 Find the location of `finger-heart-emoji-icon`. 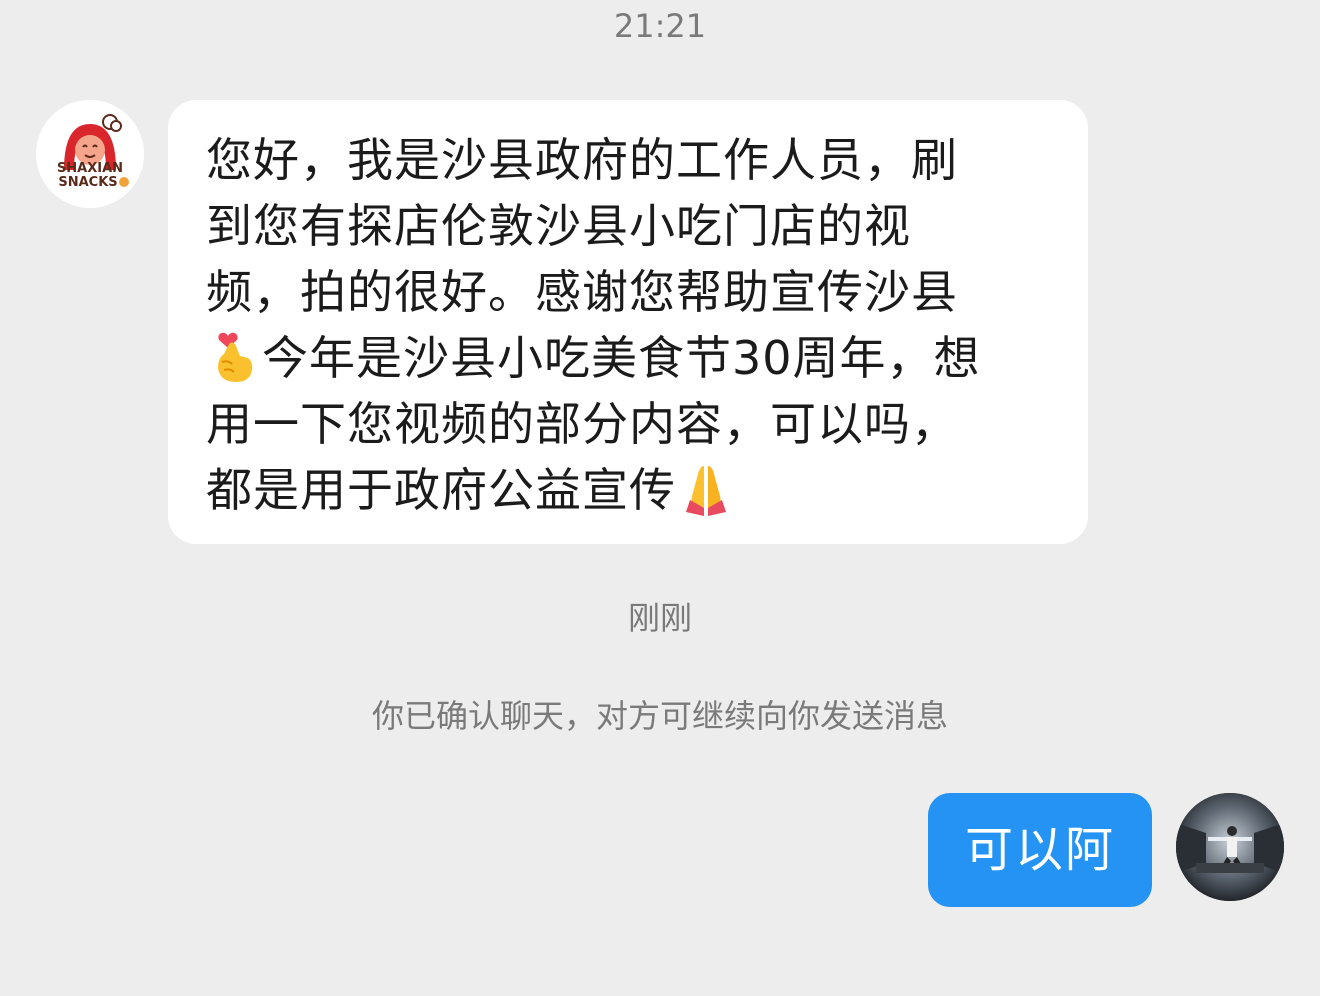

finger-heart-emoji-icon is located at coordinates (234, 357).